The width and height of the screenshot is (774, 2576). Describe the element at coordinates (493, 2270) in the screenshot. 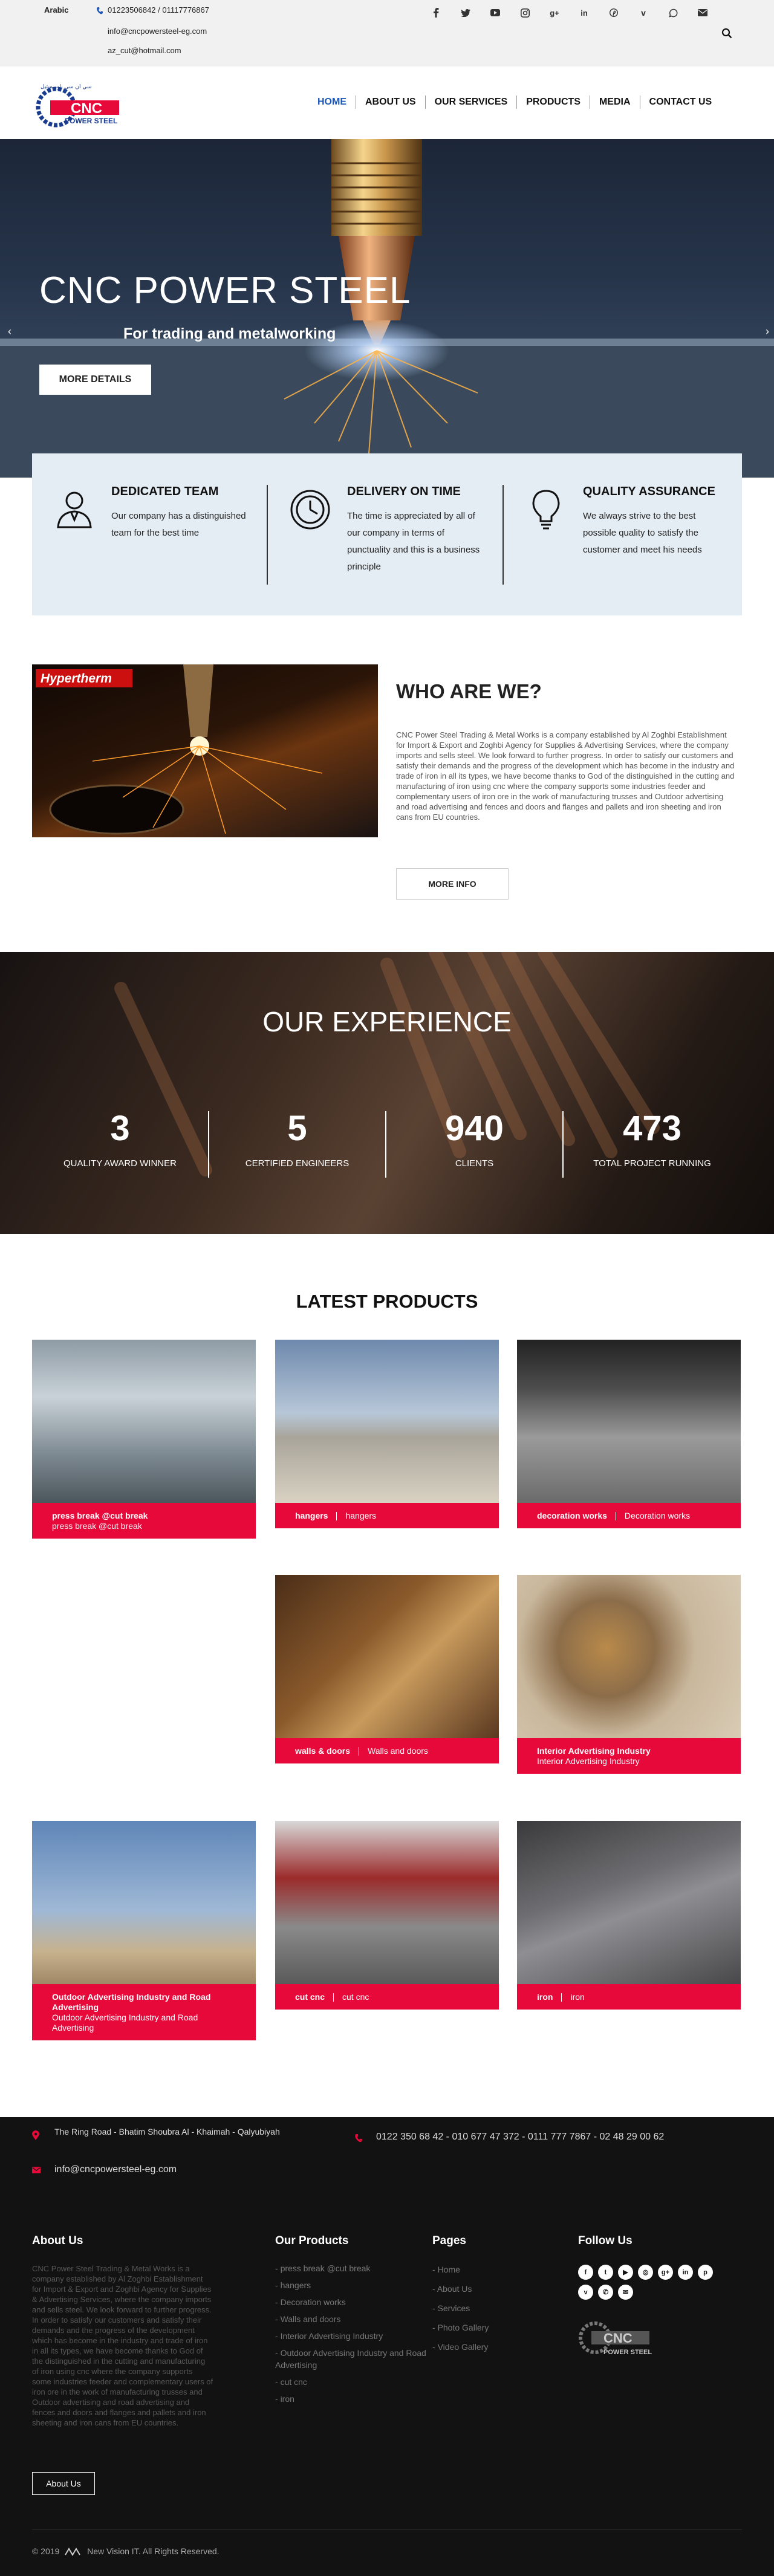

I see `footer-page-link: - Home` at that location.